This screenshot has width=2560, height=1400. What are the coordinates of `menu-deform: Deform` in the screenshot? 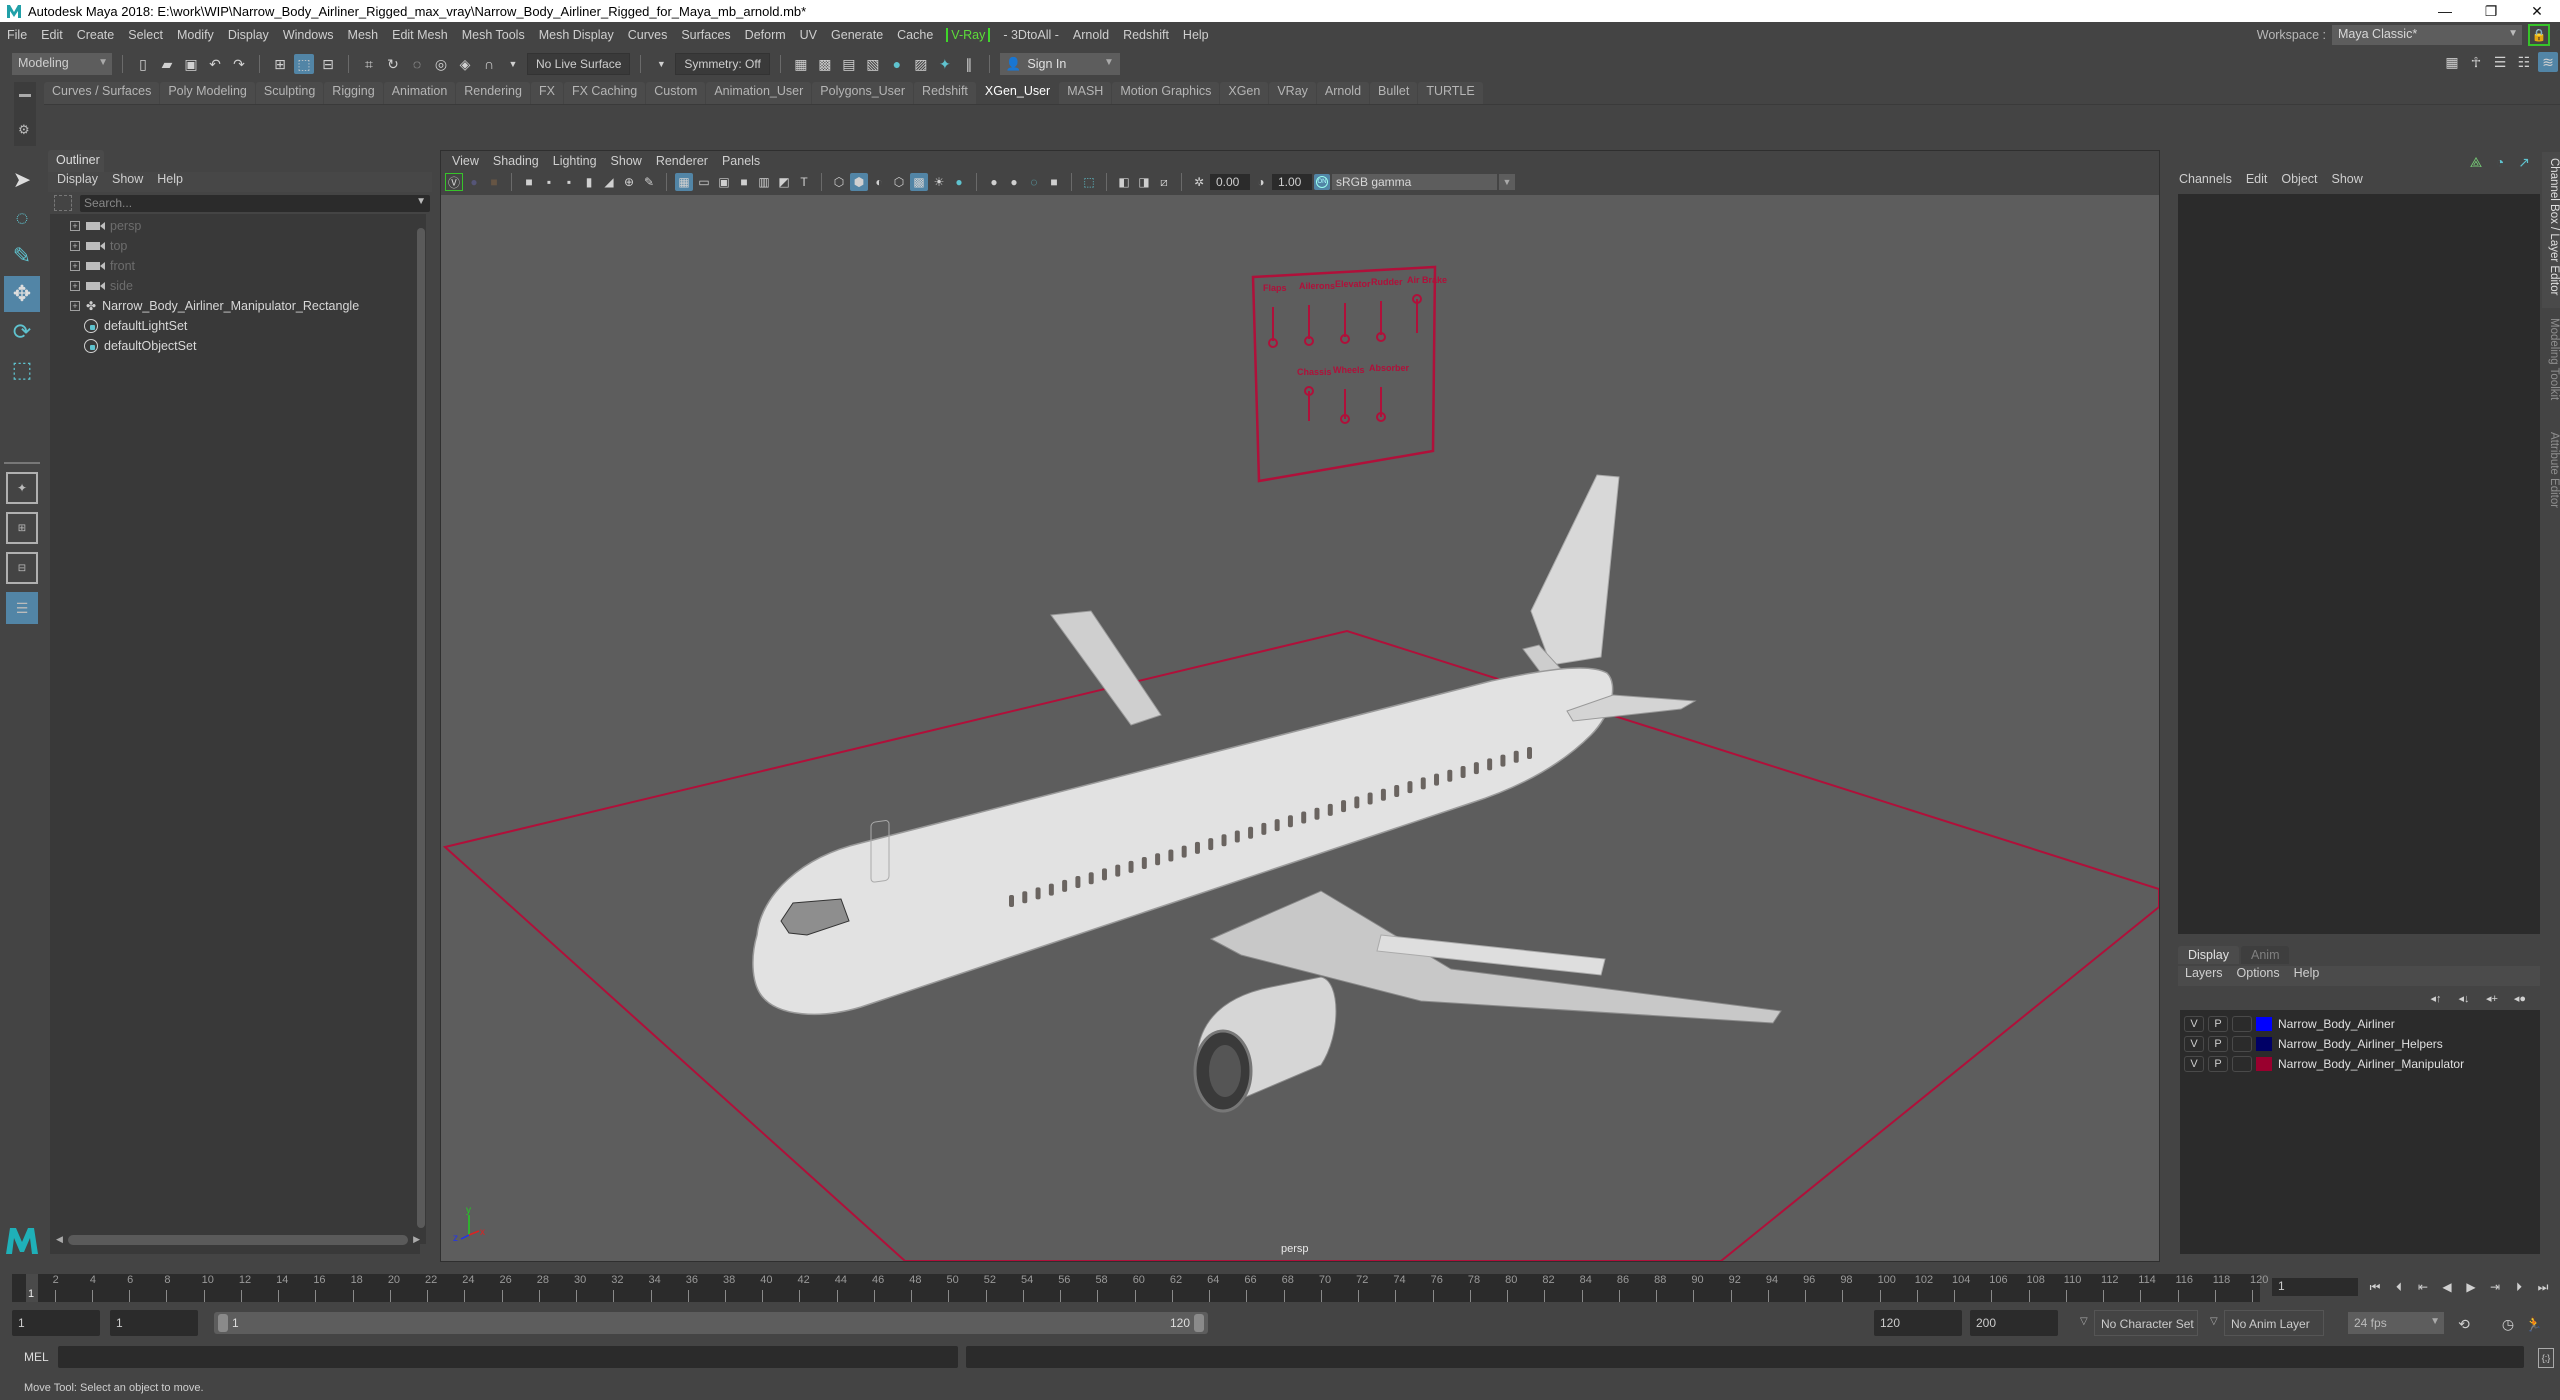 It's located at (765, 35).